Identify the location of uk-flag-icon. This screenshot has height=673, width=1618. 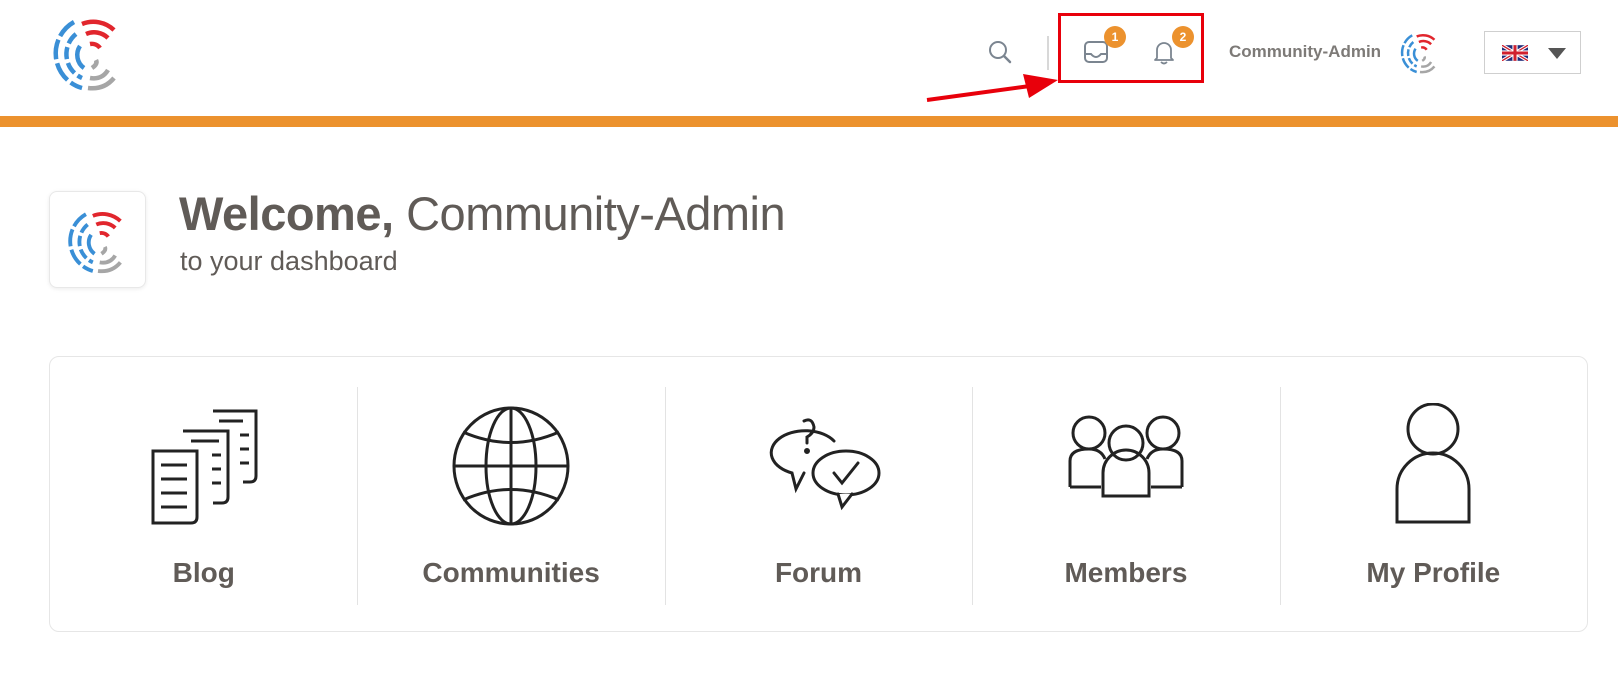
(1515, 52).